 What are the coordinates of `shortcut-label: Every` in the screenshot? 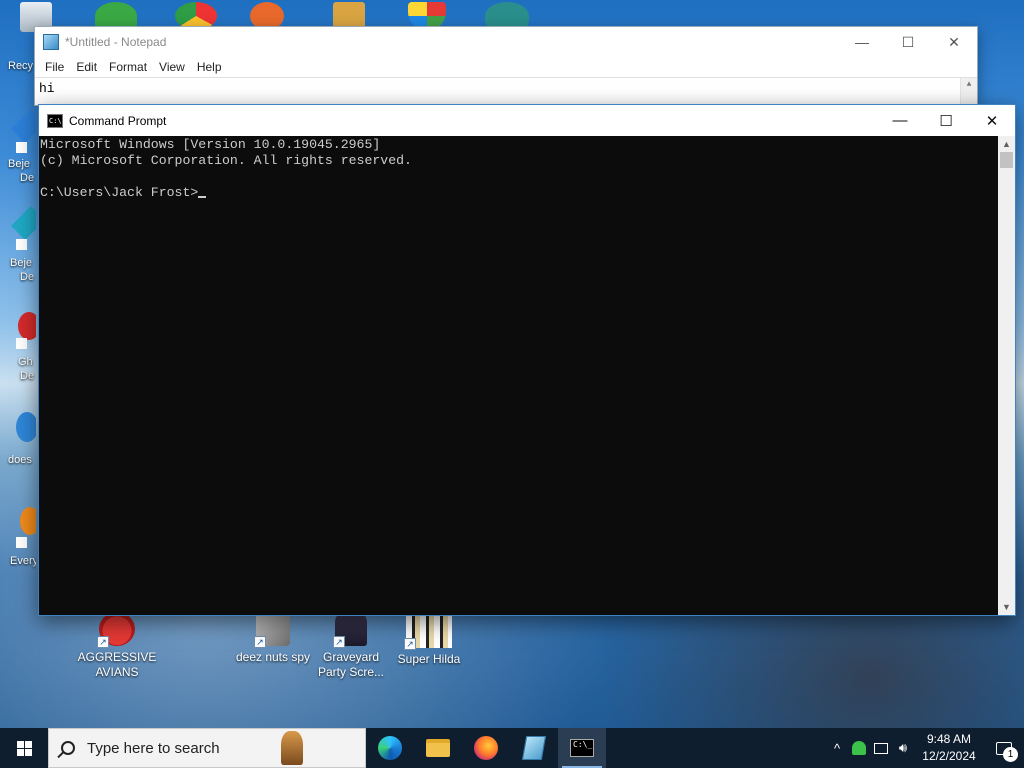 It's located at (23, 561).